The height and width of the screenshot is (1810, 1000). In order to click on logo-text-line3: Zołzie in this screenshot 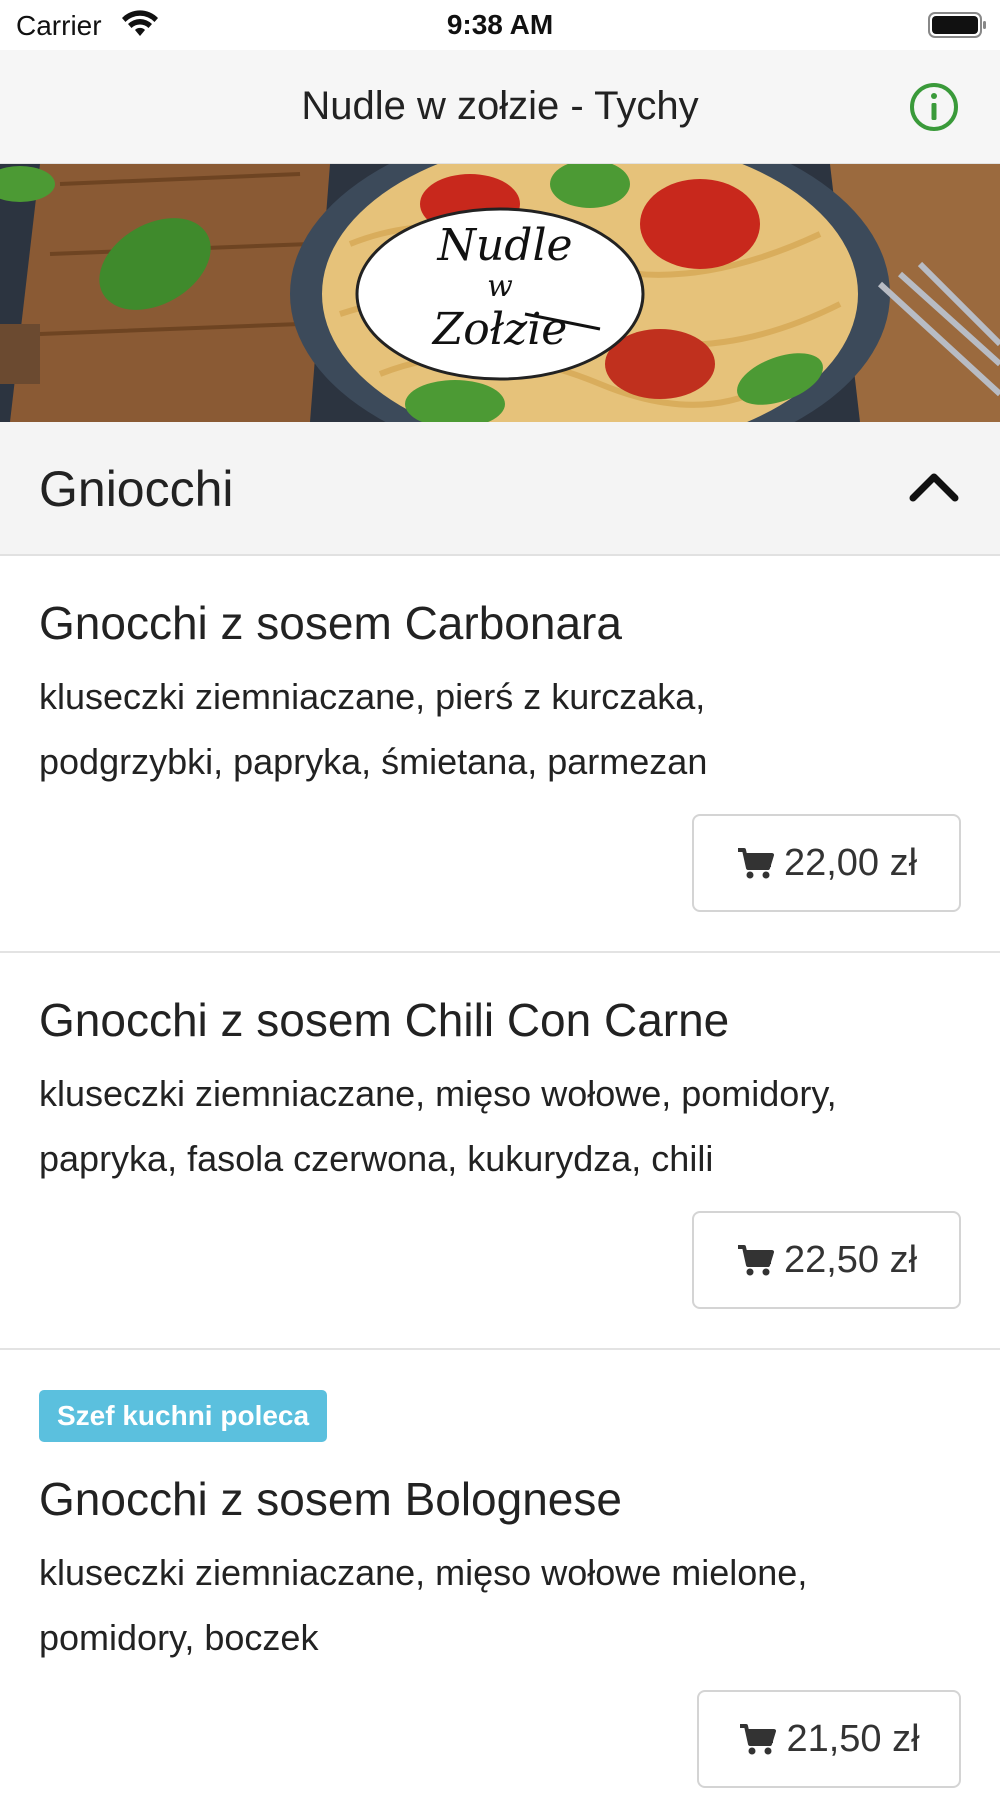, I will do `click(499, 329)`.